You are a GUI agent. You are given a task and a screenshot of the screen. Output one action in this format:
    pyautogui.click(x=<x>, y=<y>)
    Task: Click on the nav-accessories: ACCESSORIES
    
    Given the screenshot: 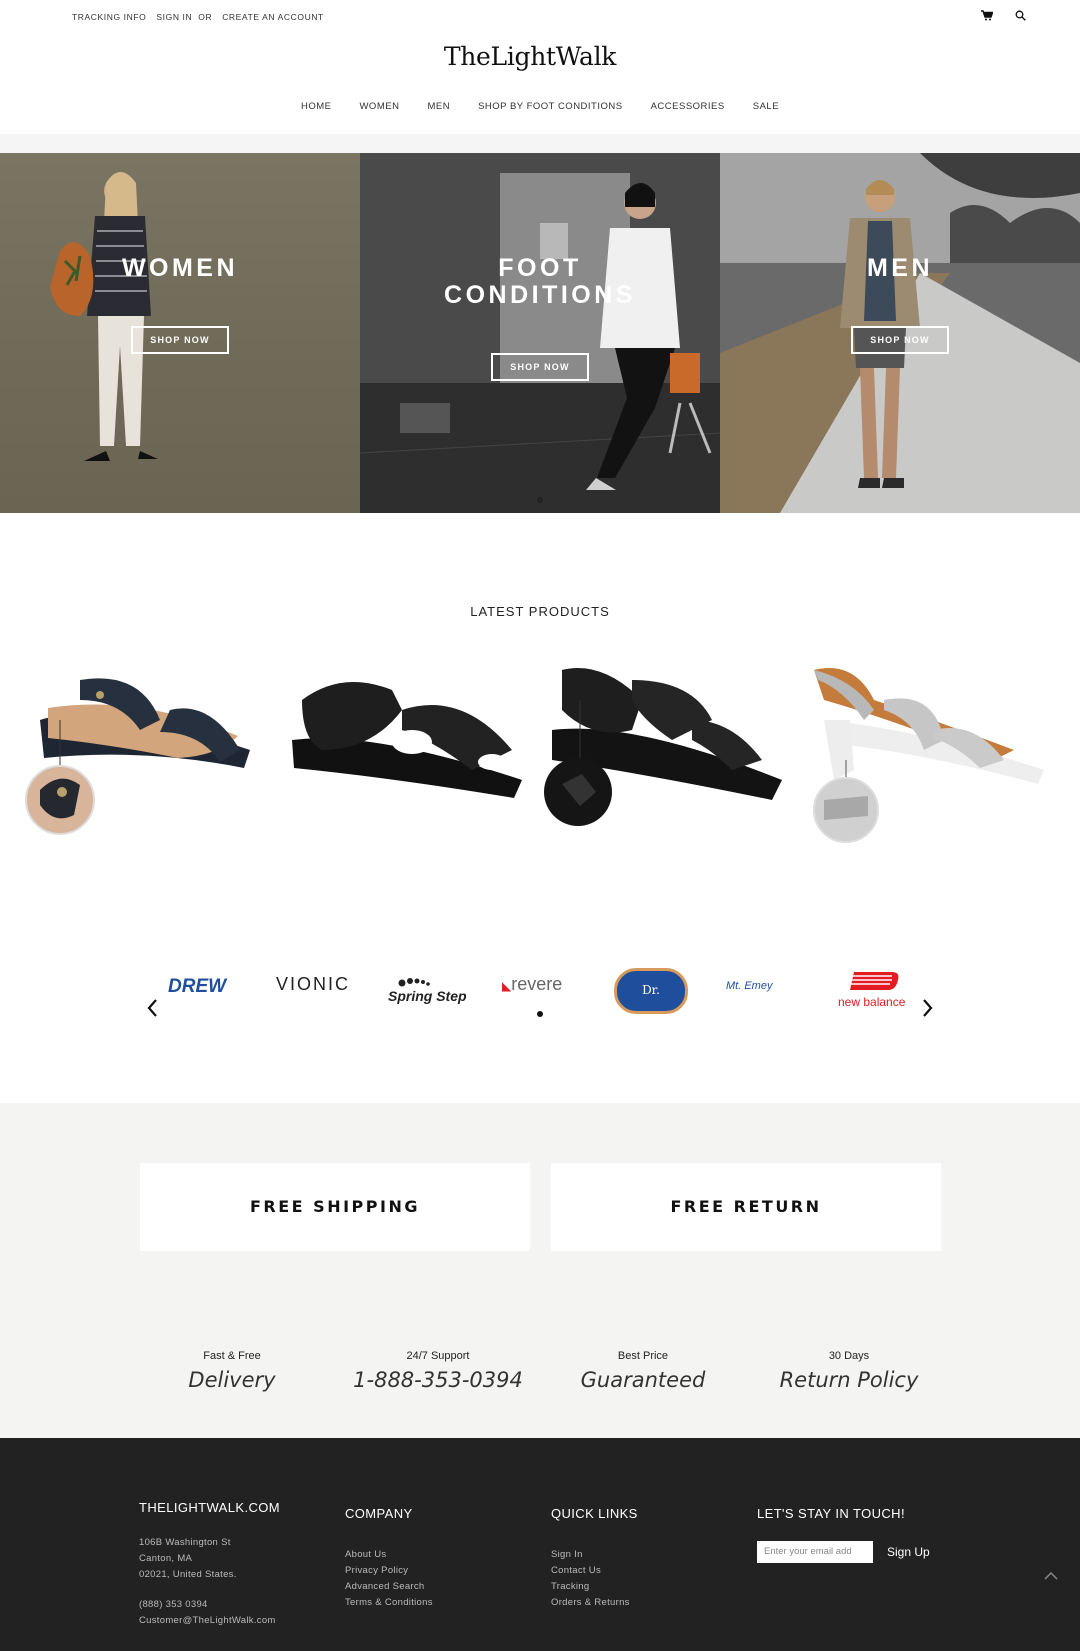 What is the action you would take?
    pyautogui.click(x=688, y=106)
    